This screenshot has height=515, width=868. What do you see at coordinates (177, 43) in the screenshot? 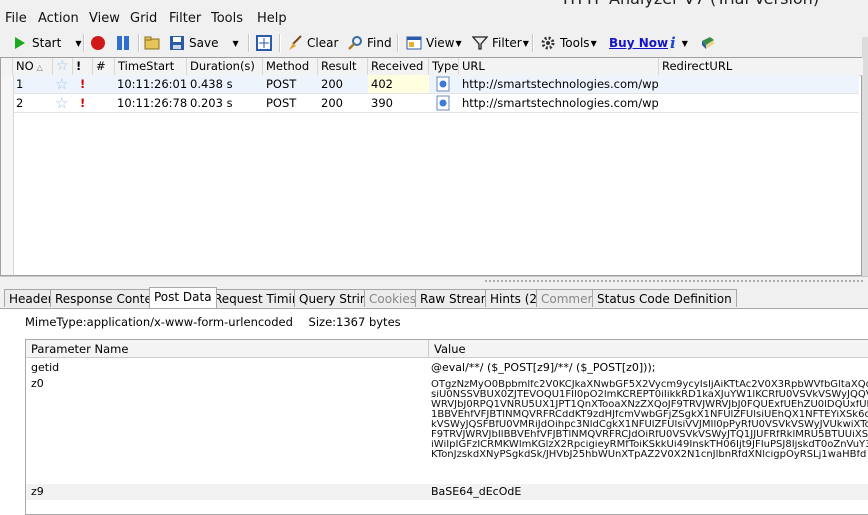
I see `floppy-disk-icon` at bounding box center [177, 43].